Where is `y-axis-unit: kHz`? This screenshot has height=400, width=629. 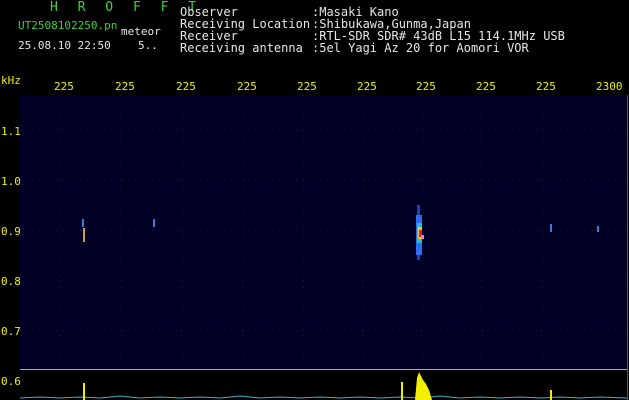 y-axis-unit: kHz is located at coordinates (11, 80).